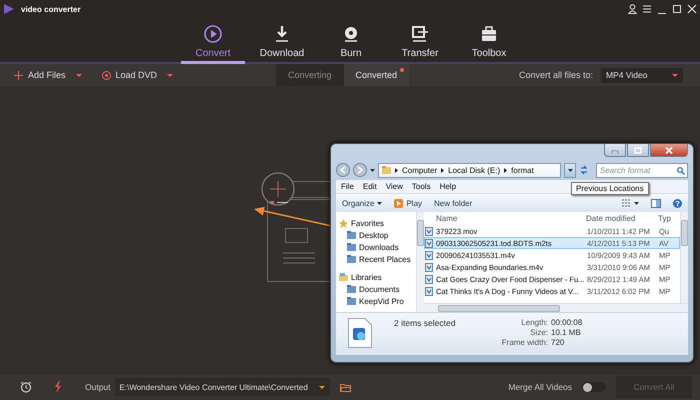 This screenshot has height=400, width=700. What do you see at coordinates (138, 75) in the screenshot?
I see `load-dvd-button: Load DVD` at bounding box center [138, 75].